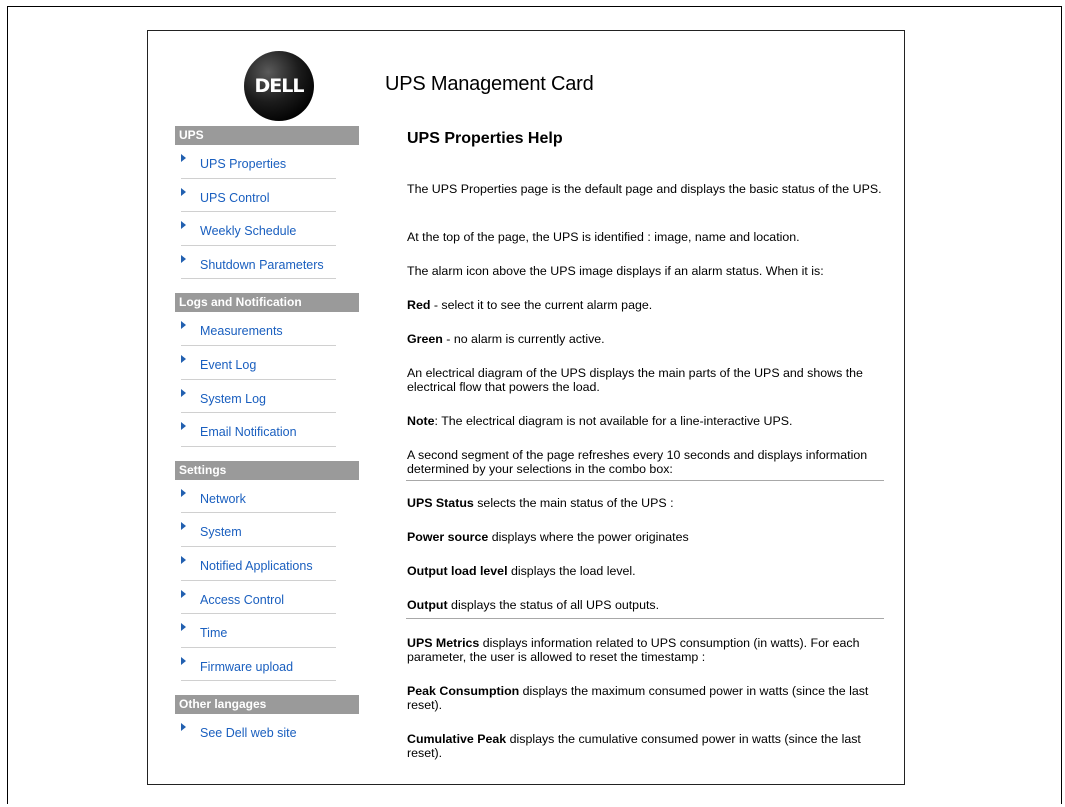  What do you see at coordinates (267, 135) in the screenshot?
I see `section-header-ups: UPS` at bounding box center [267, 135].